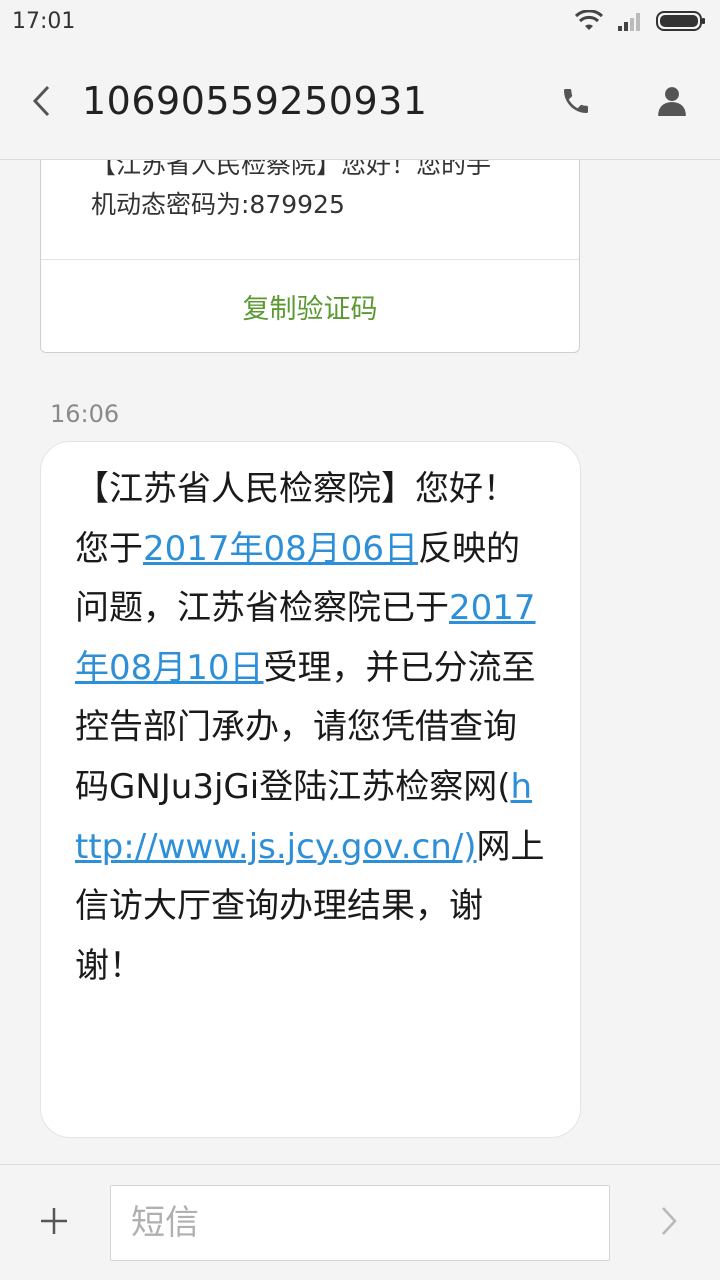 This screenshot has width=720, height=1280. I want to click on previous-message-text: 【江苏省人民检察院】您好！您的手 机动态密码为:879925, so click(321, 192).